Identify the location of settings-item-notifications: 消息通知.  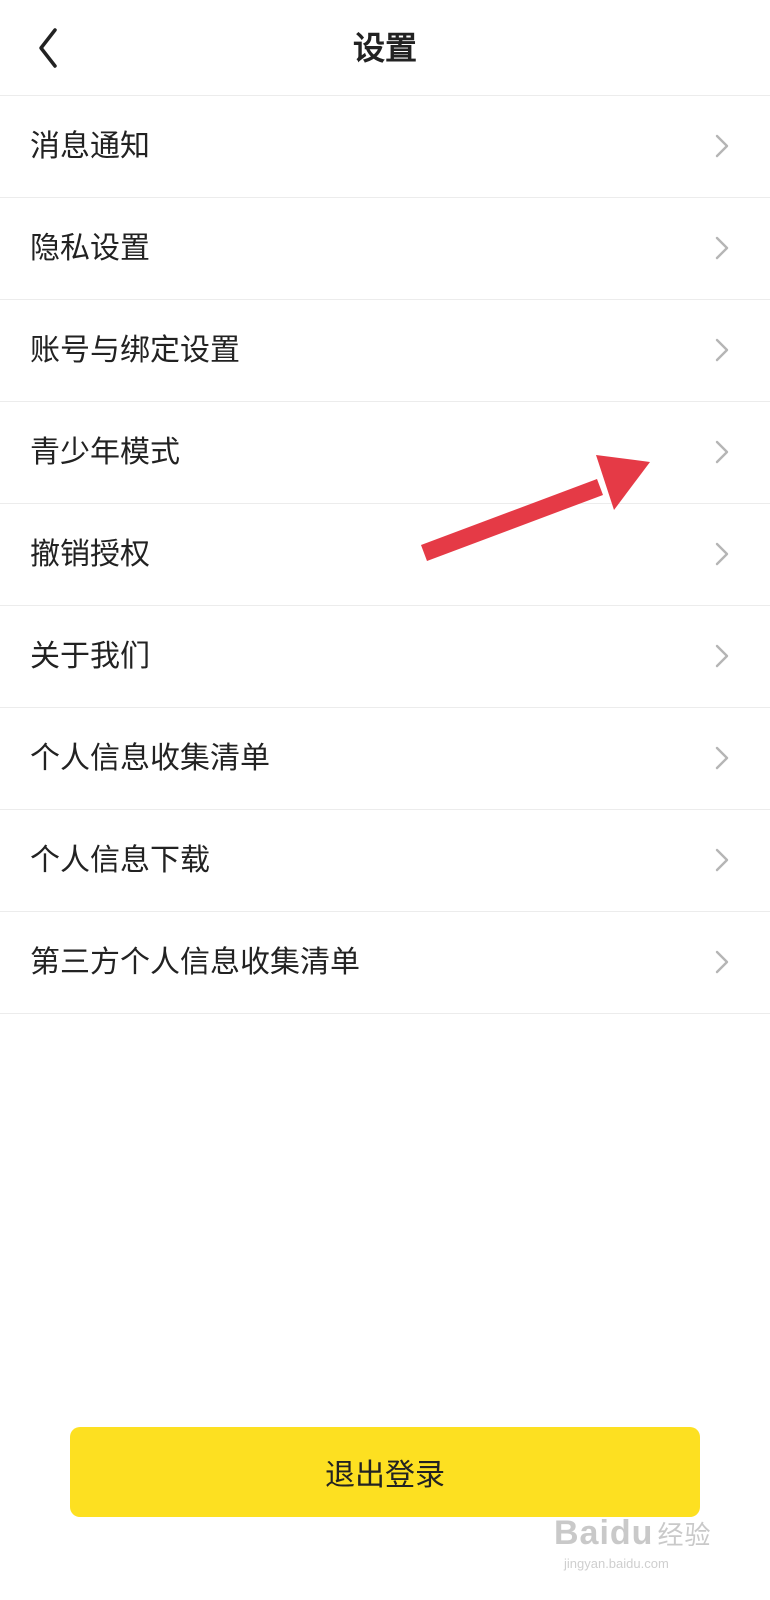
(385, 147).